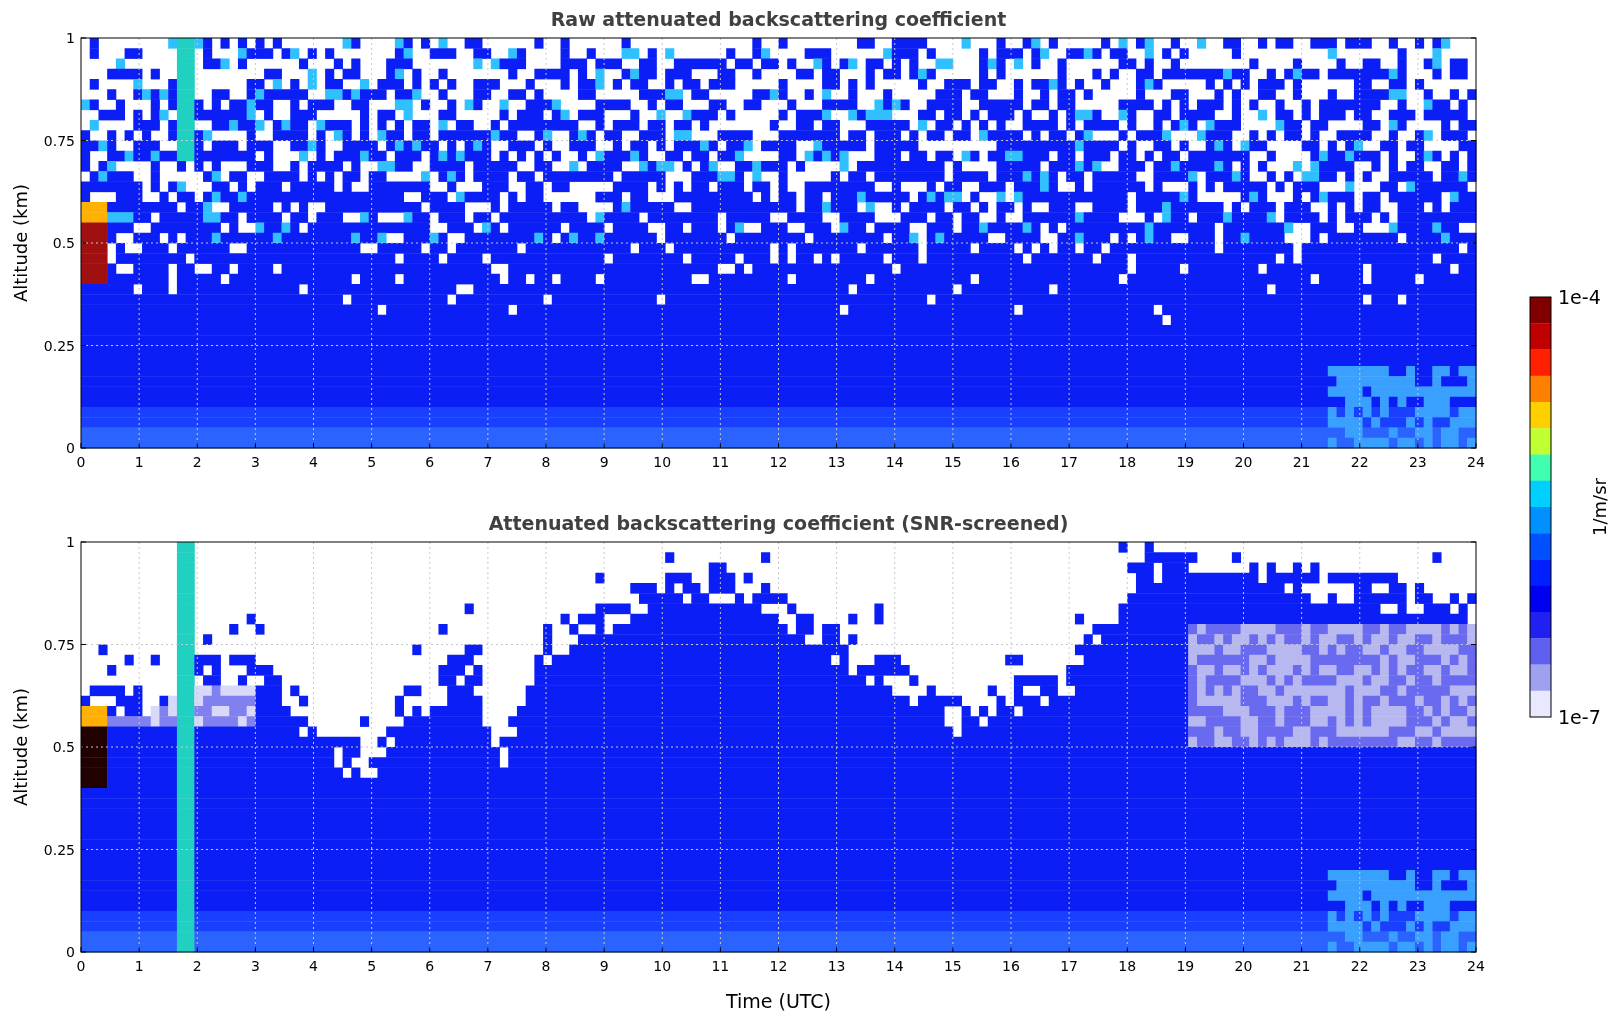 The width and height of the screenshot is (1621, 1020). What do you see at coordinates (1579, 297) in the screenshot?
I see `colorbar-max-label: 1e-4` at bounding box center [1579, 297].